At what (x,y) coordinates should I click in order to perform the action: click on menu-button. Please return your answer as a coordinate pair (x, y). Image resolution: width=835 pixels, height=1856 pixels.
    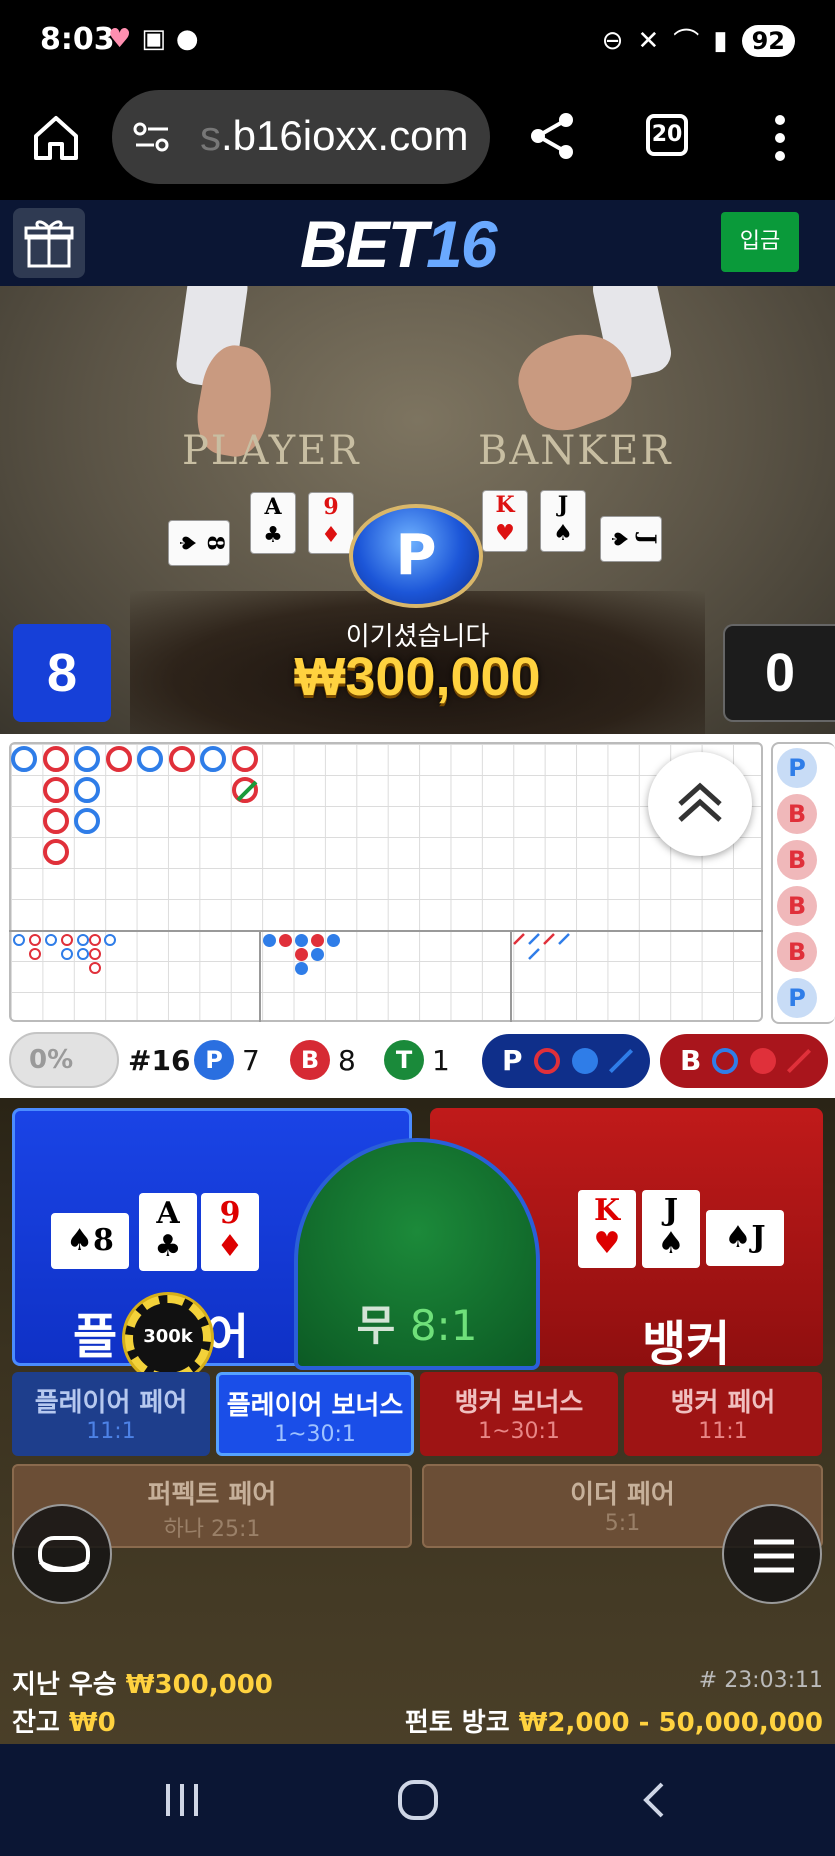
    Looking at the image, I should click on (772, 1554).